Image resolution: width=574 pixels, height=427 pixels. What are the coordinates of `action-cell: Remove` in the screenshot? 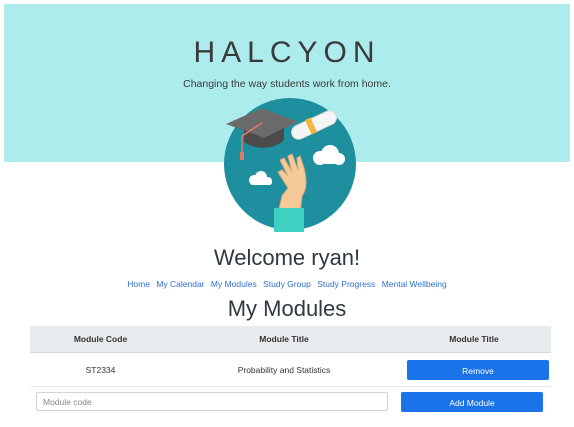 It's located at (474, 369).